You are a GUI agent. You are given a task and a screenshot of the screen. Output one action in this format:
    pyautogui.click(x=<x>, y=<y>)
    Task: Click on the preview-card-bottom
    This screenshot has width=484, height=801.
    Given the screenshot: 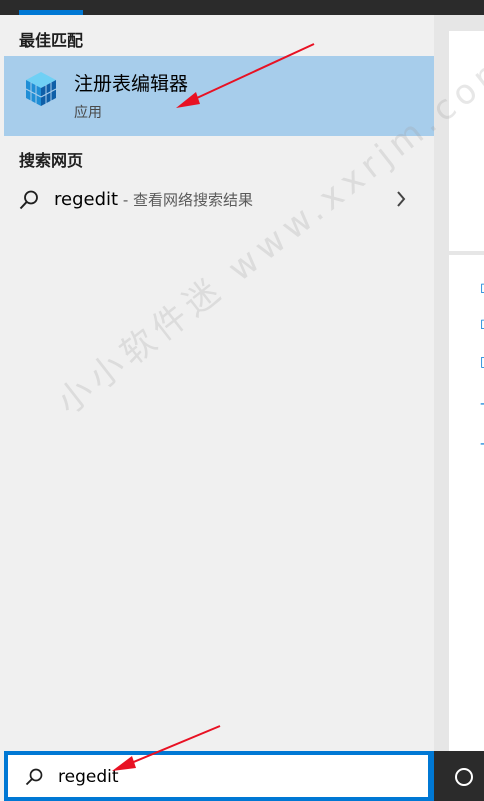 What is the action you would take?
    pyautogui.click(x=466, y=503)
    